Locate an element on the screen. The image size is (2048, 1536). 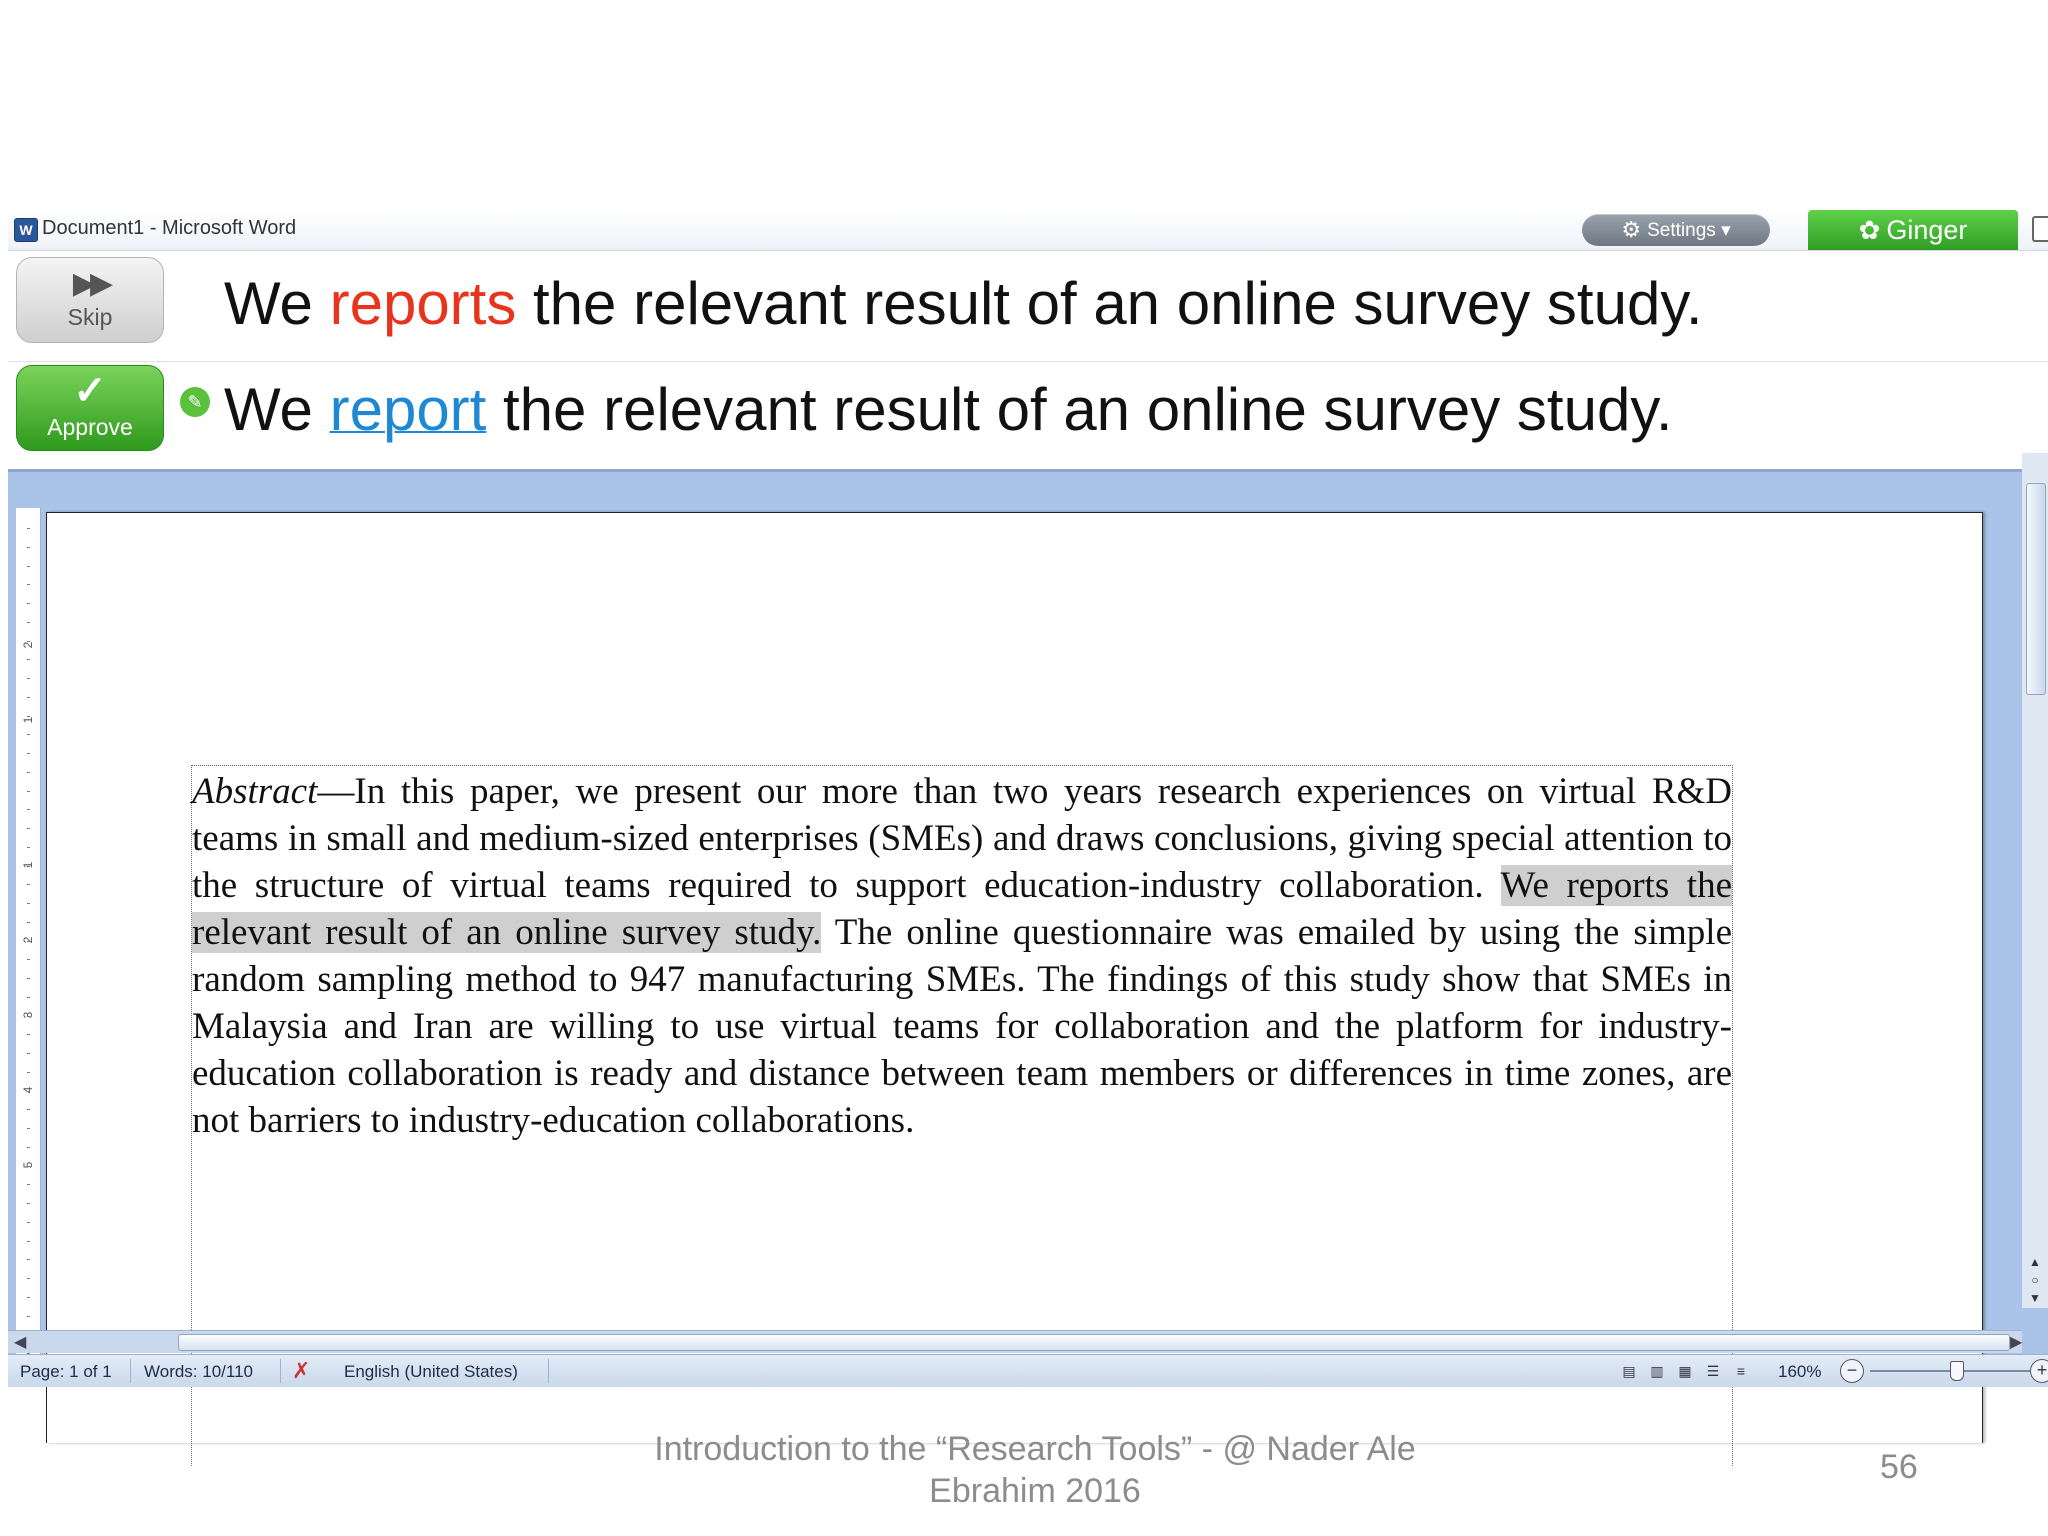
zoom-out-icon: − is located at coordinates (1852, 1371).